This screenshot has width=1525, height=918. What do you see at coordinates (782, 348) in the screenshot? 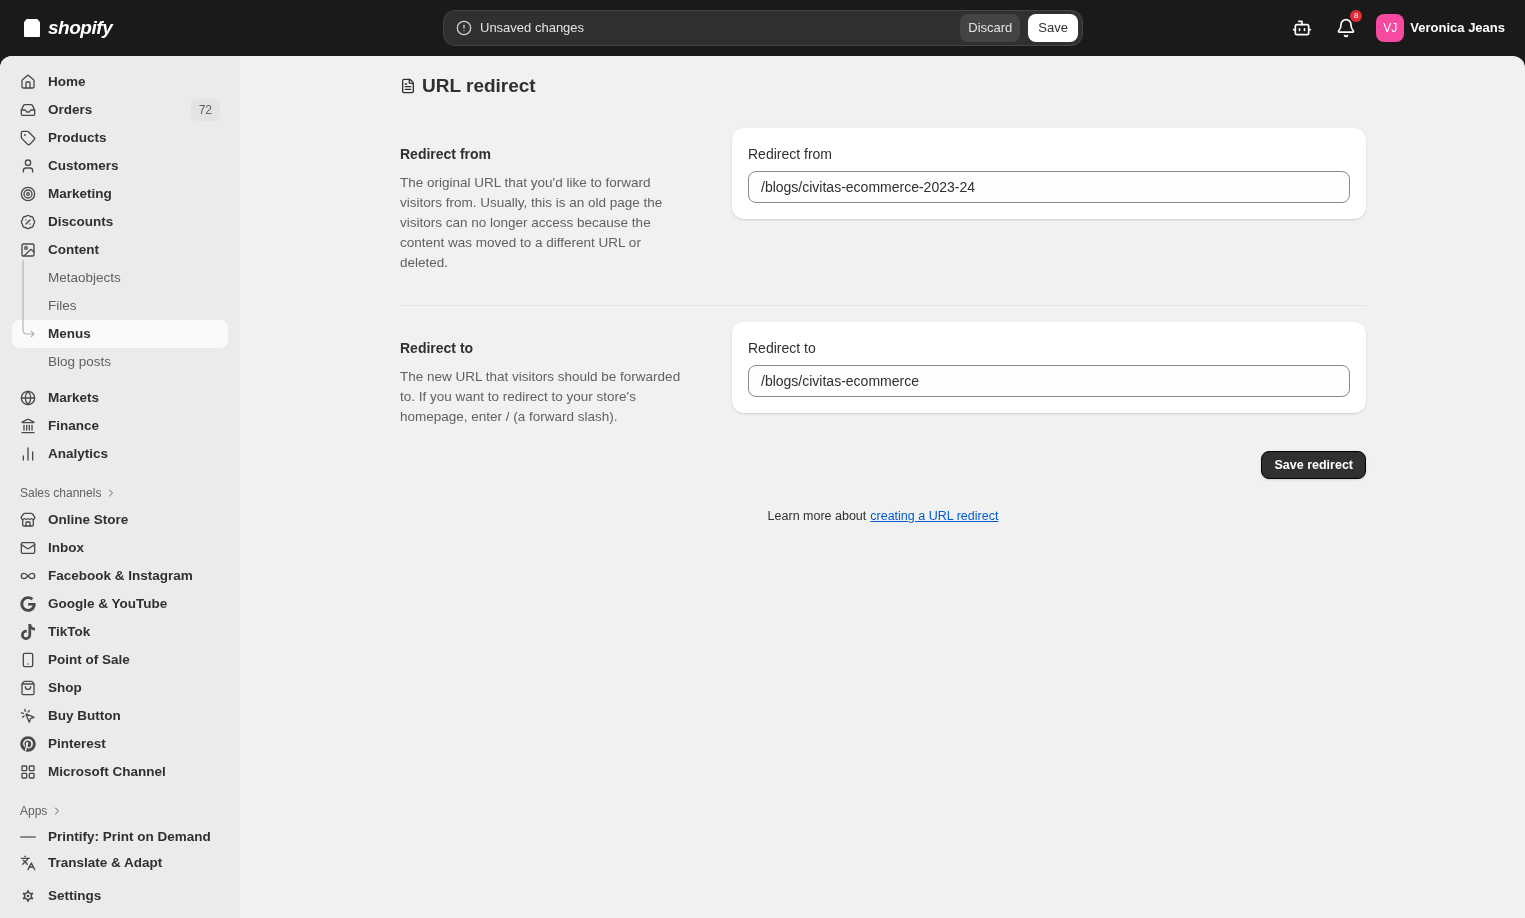
I see `field-label: Redirect to` at bounding box center [782, 348].